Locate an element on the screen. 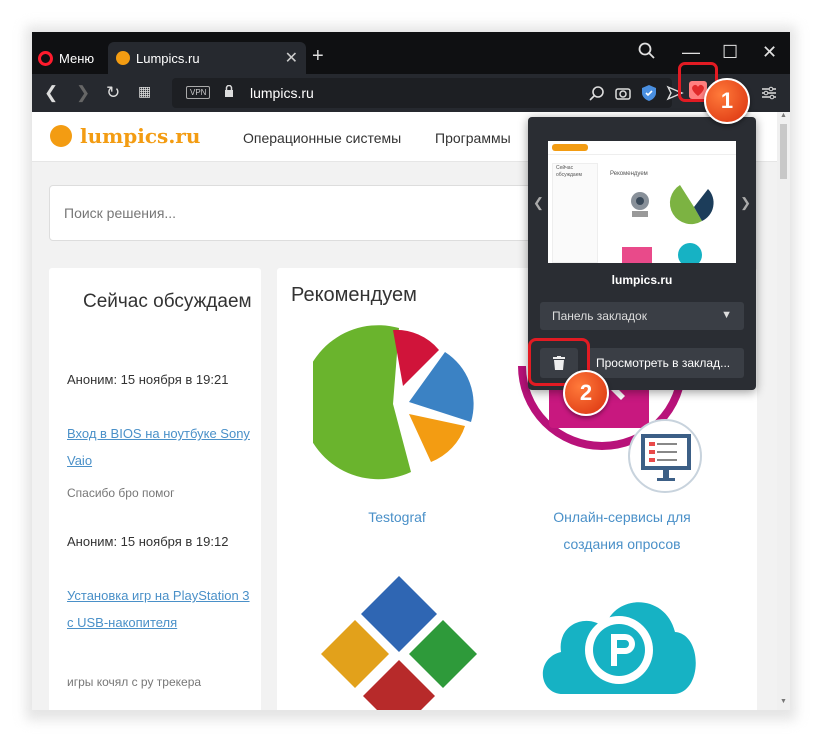 Image resolution: width=822 pixels, height=742 pixels. rec-item-link: Testograf is located at coordinates (397, 517).